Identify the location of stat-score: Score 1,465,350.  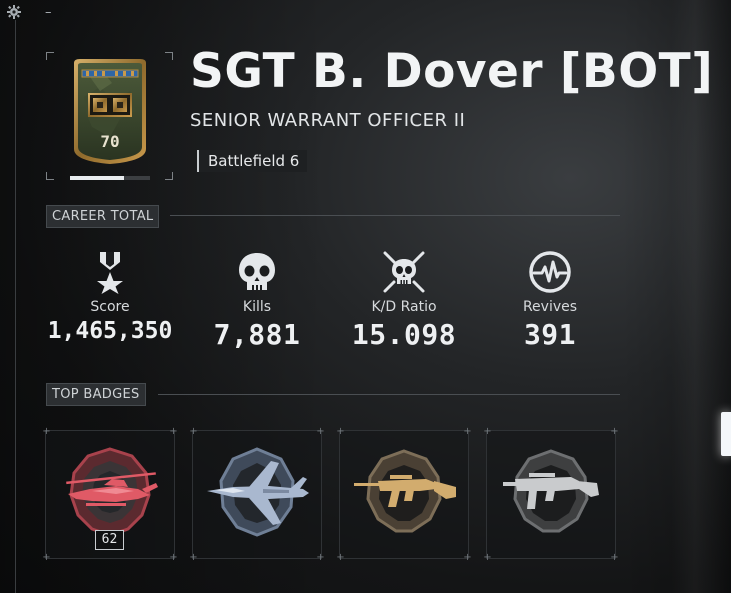
(110, 297).